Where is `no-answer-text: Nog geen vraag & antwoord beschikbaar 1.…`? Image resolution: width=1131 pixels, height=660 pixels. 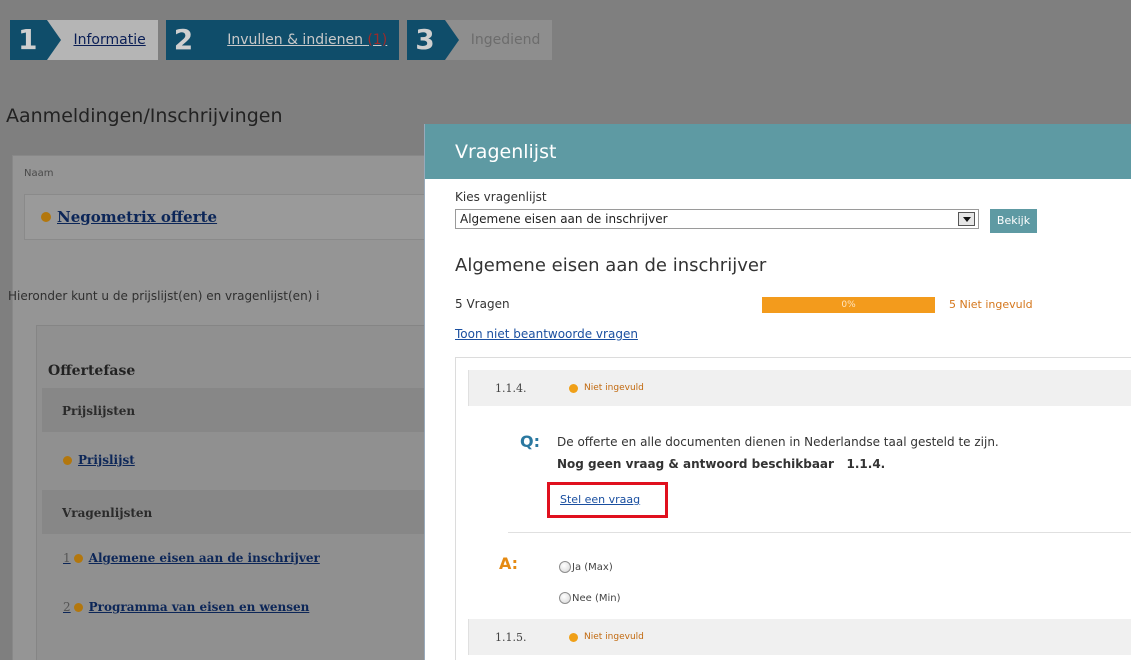 no-answer-text: Nog geen vraag & antwoord beschikbaar 1.… is located at coordinates (721, 464).